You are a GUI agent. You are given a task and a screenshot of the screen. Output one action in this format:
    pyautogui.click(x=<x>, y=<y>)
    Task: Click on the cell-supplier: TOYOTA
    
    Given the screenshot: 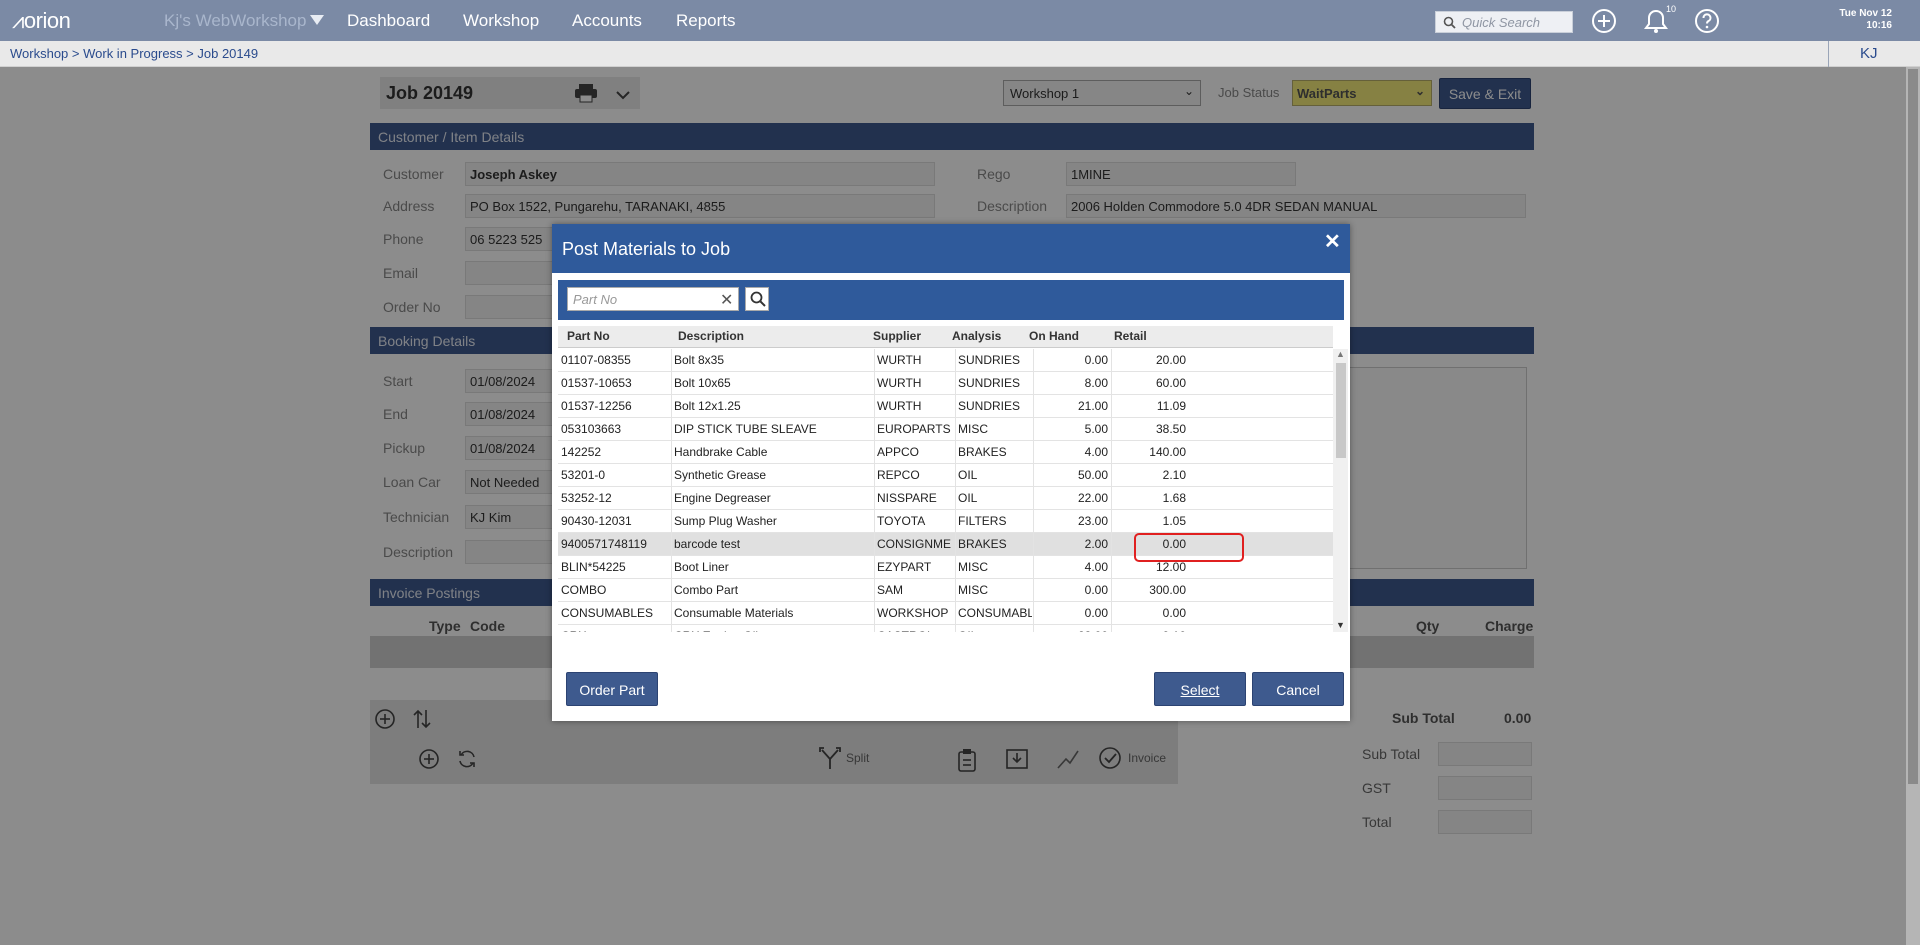 What is the action you would take?
    pyautogui.click(x=901, y=521)
    